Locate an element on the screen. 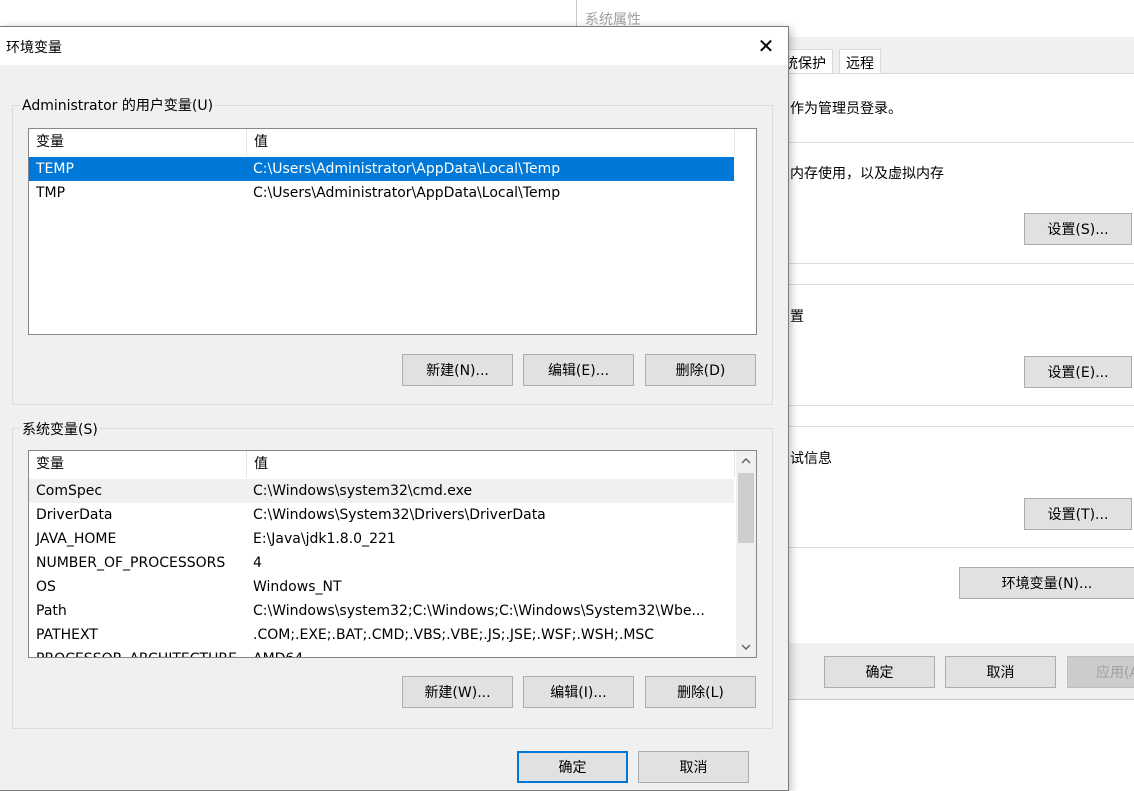 This screenshot has width=1134, height=791. cancel-button: 取消 is located at coordinates (693, 767).